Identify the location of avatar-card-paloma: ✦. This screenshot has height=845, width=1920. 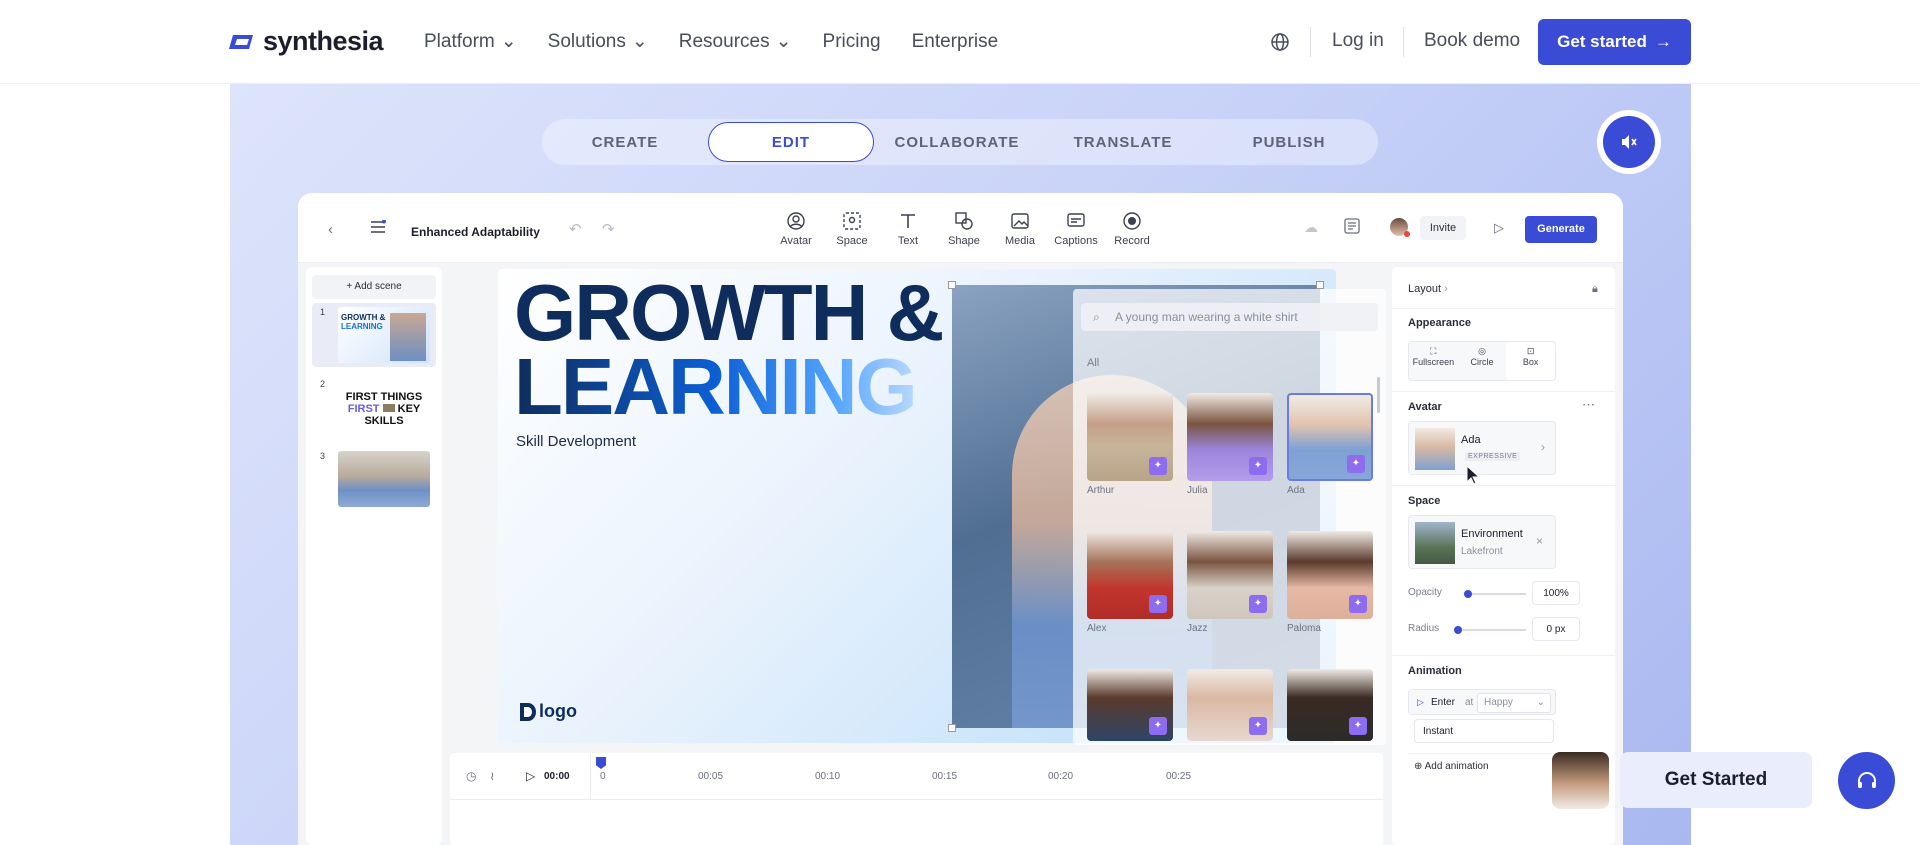
(1330, 575).